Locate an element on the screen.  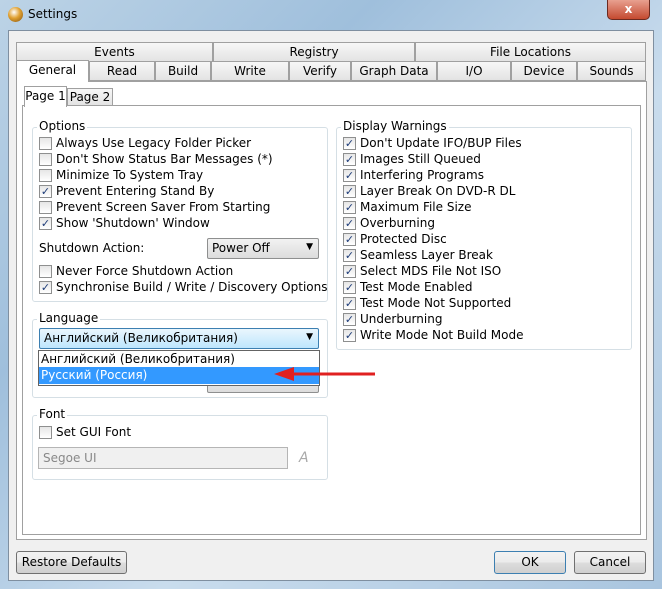
checkbox-test-mode-not-supported: ✓ Test Mode Not Supported is located at coordinates (427, 303).